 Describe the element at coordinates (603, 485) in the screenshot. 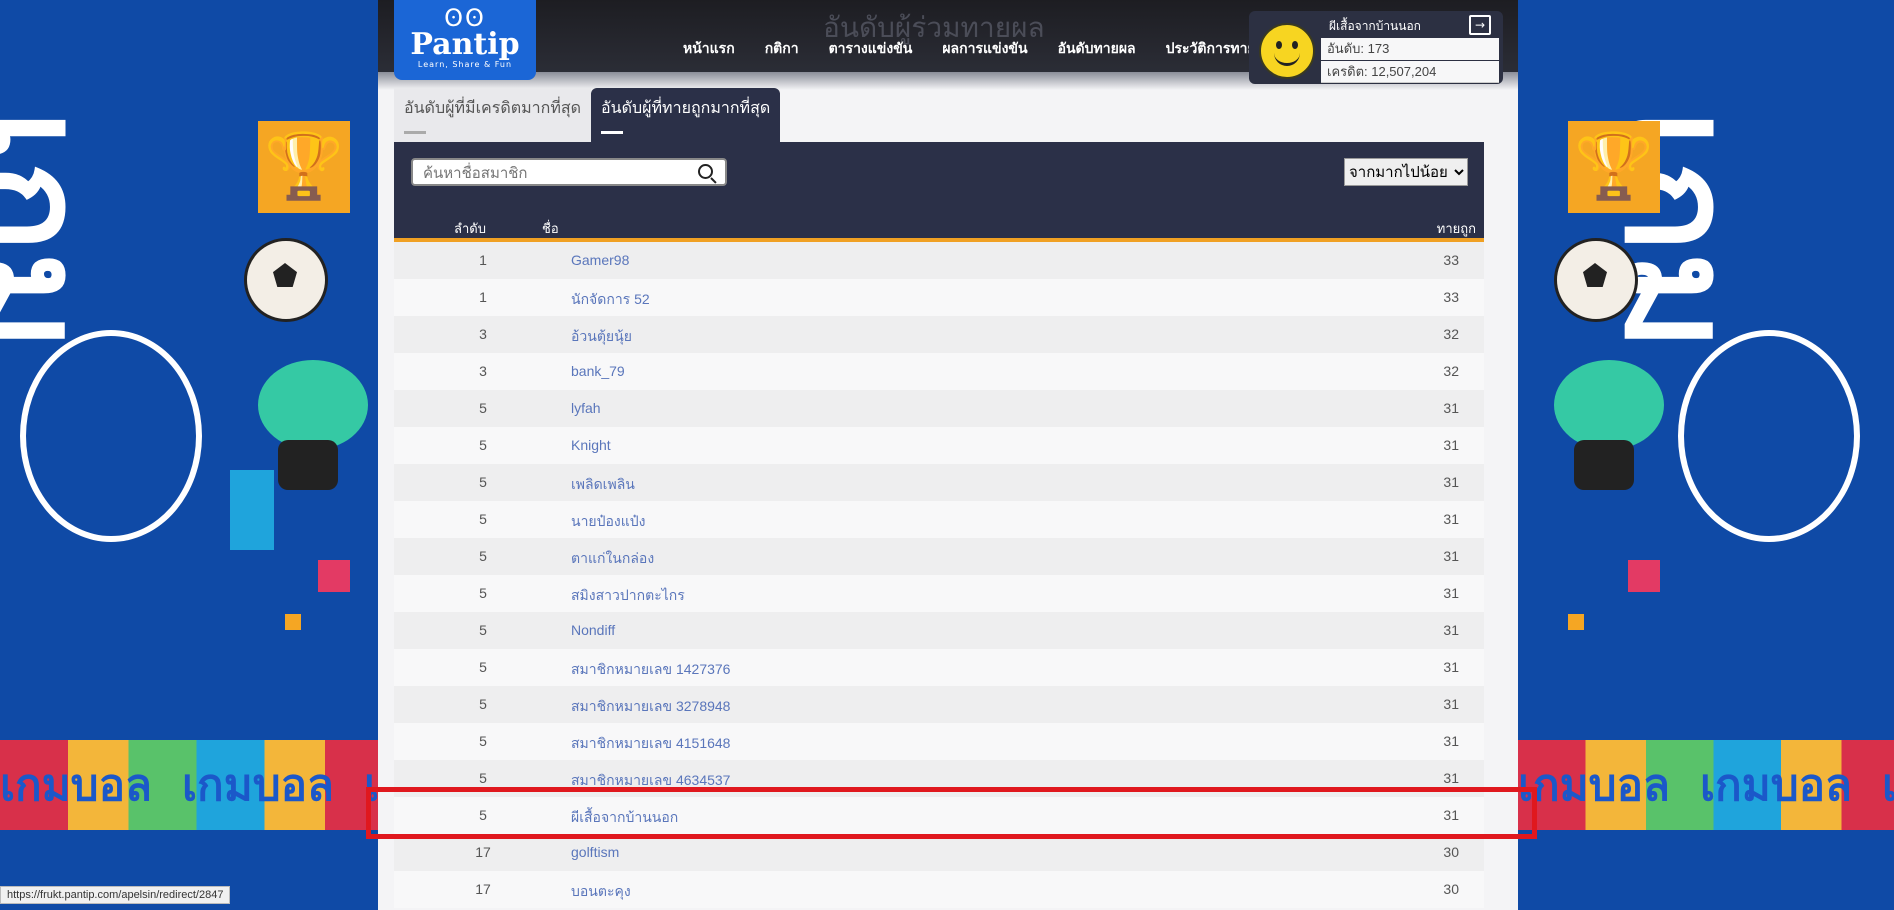

I see `member-name-link: เพลิดเพลิน` at that location.